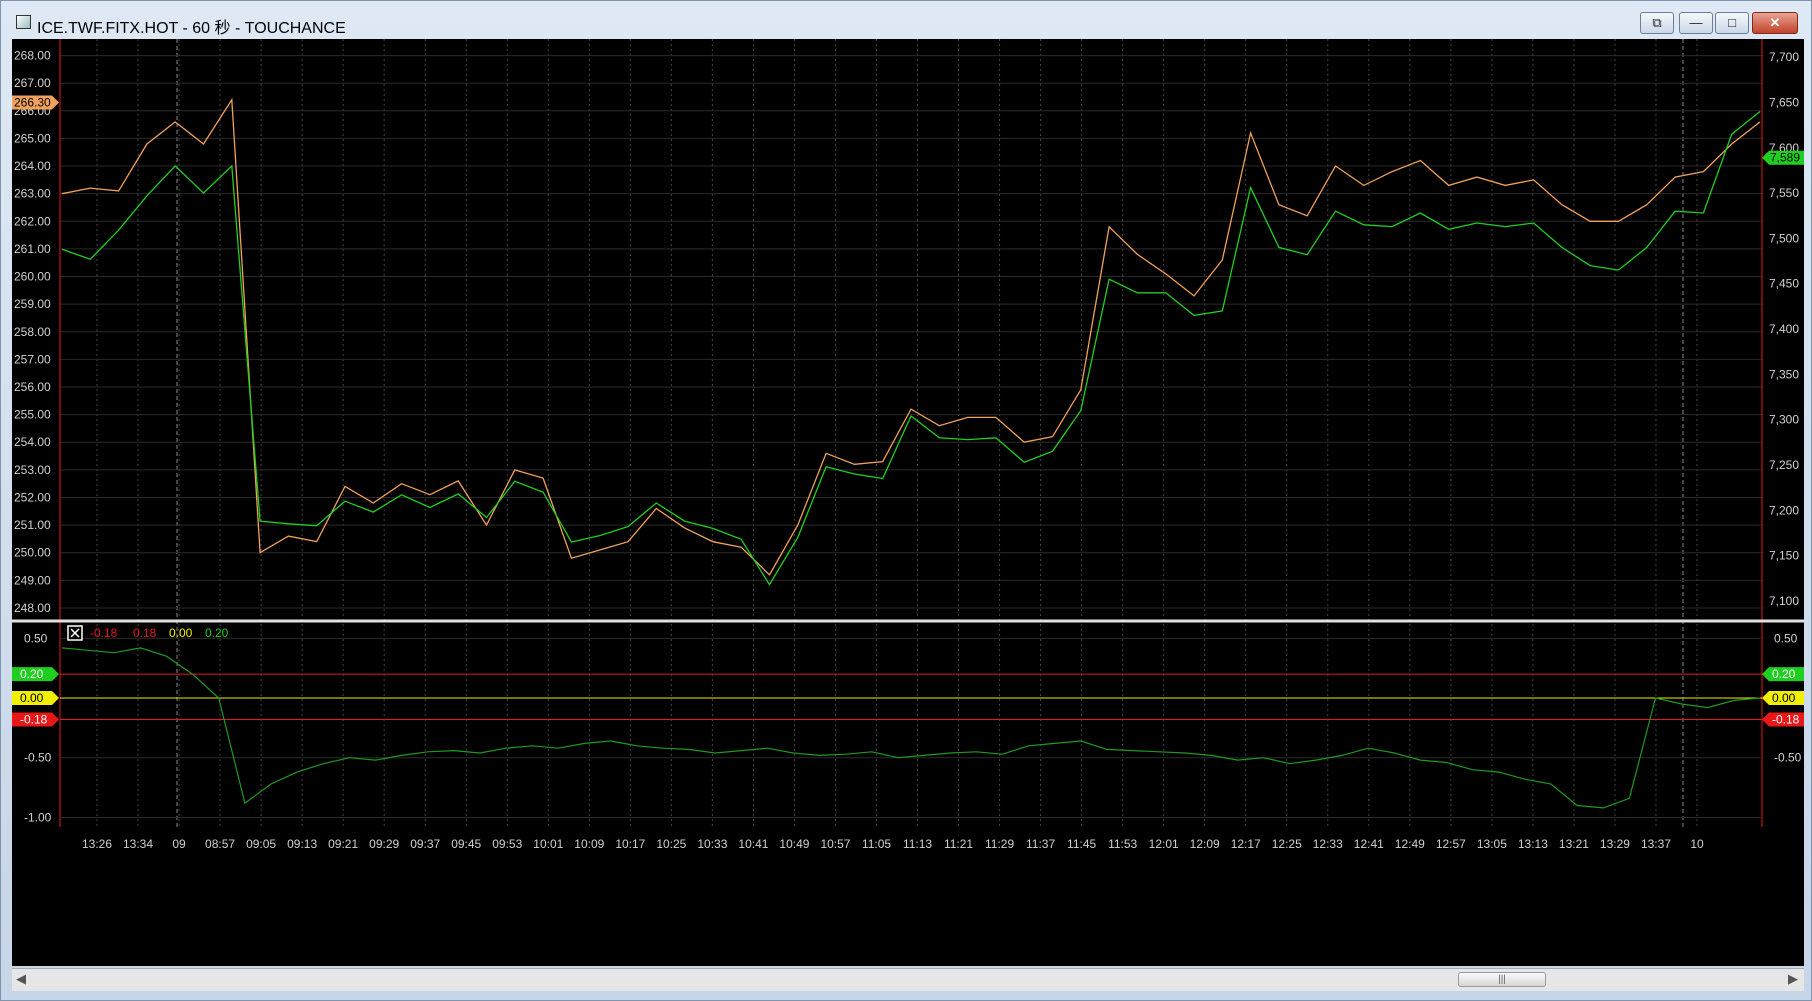 The image size is (1812, 1001). I want to click on x-tick-label: 10:57, so click(835, 844).